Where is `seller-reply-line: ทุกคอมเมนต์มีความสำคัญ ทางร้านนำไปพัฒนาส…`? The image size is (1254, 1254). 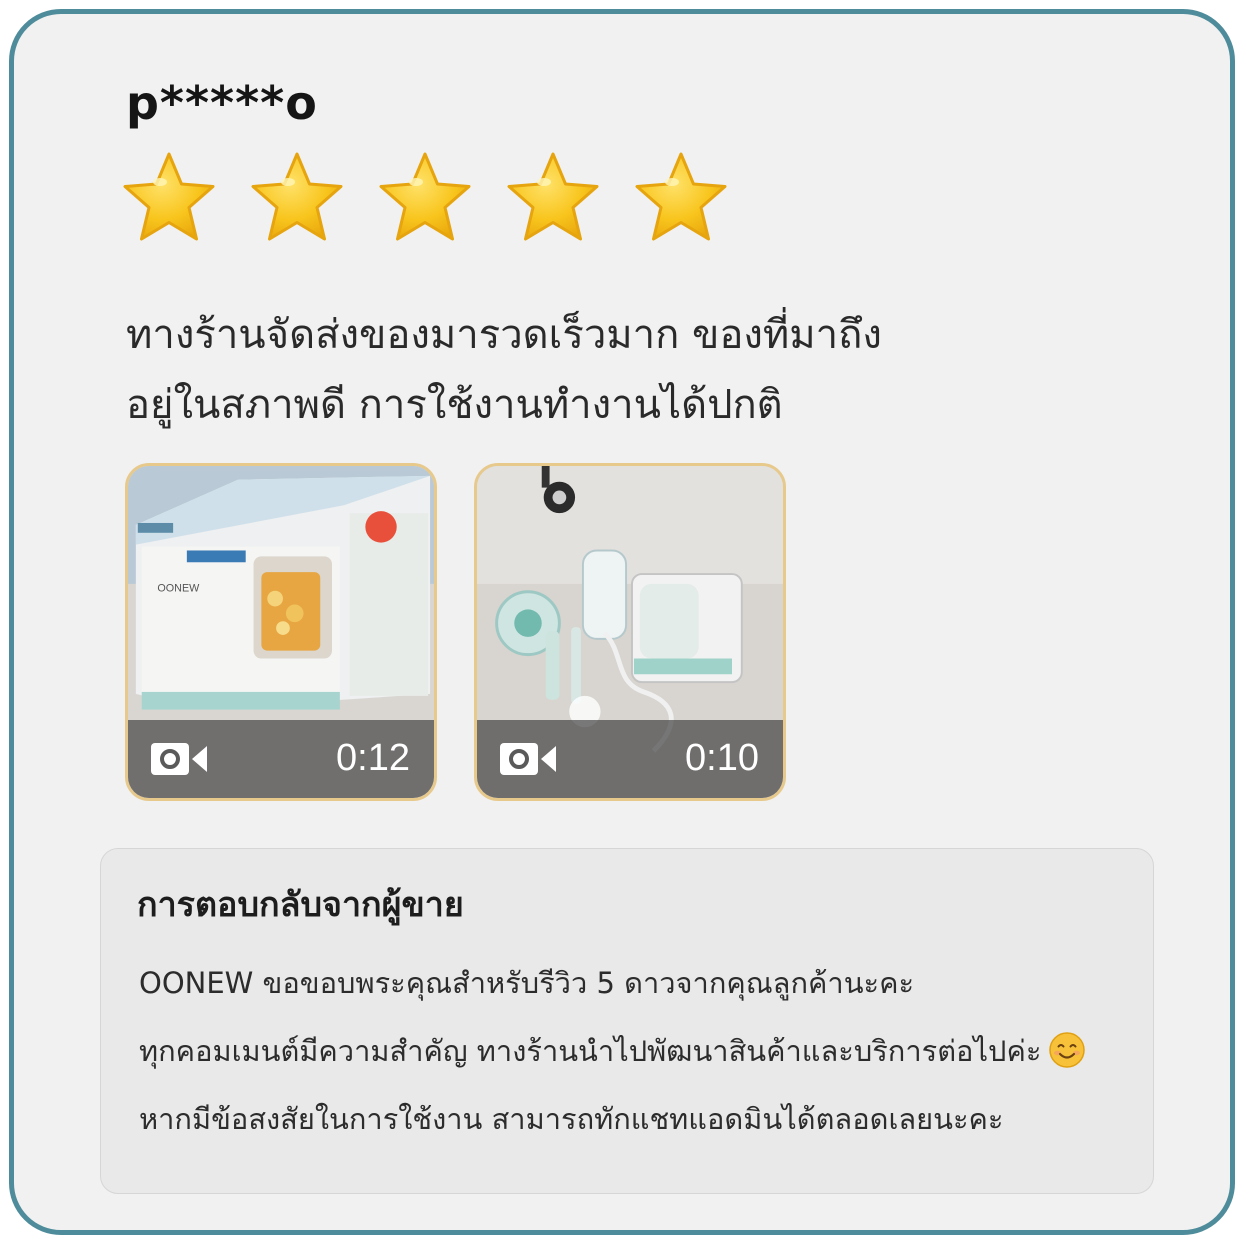
seller-reply-line: ทุกคอมเมนต์มีความสำคัญ ทางร้านนำไปพัฒนาส… is located at coordinates (590, 1051).